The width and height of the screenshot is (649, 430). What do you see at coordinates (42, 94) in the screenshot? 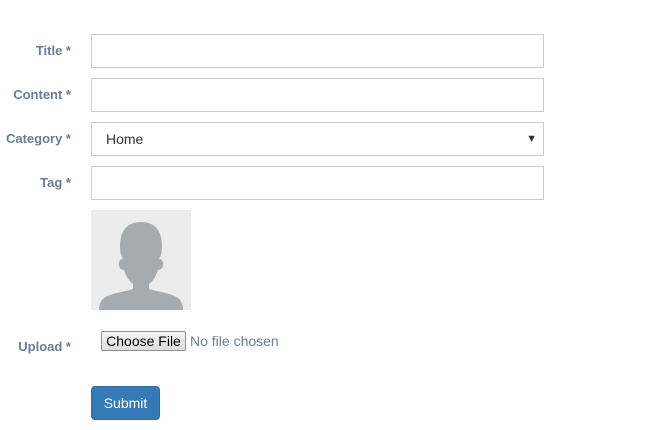
I see `content-label: Content *` at bounding box center [42, 94].